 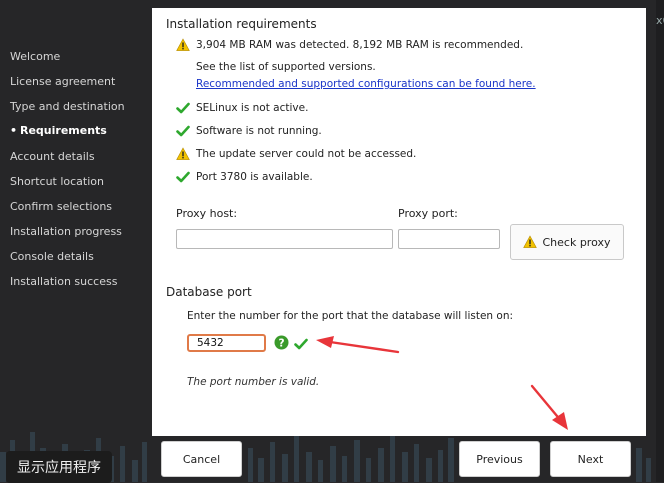 I want to click on sidebar-item-label: Confirm selections, so click(x=61, y=206).